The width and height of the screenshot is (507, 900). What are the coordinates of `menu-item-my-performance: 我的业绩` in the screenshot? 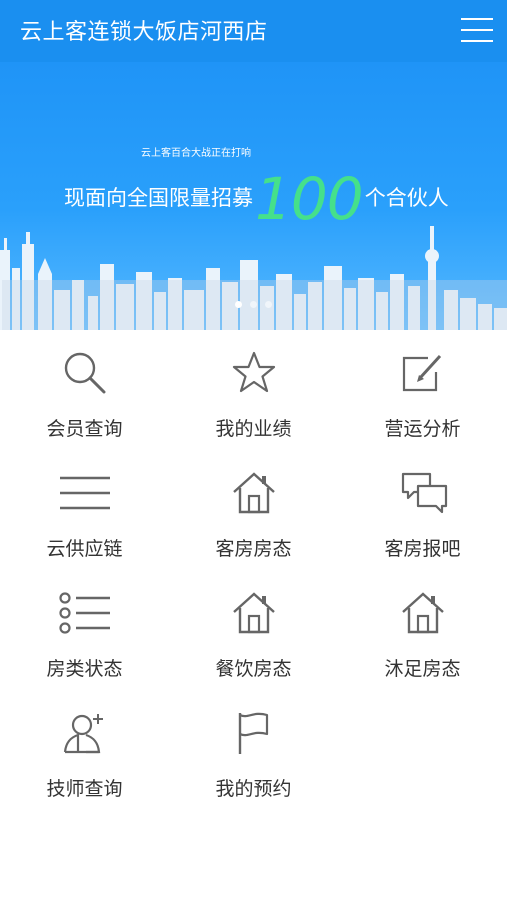 It's located at (253, 390).